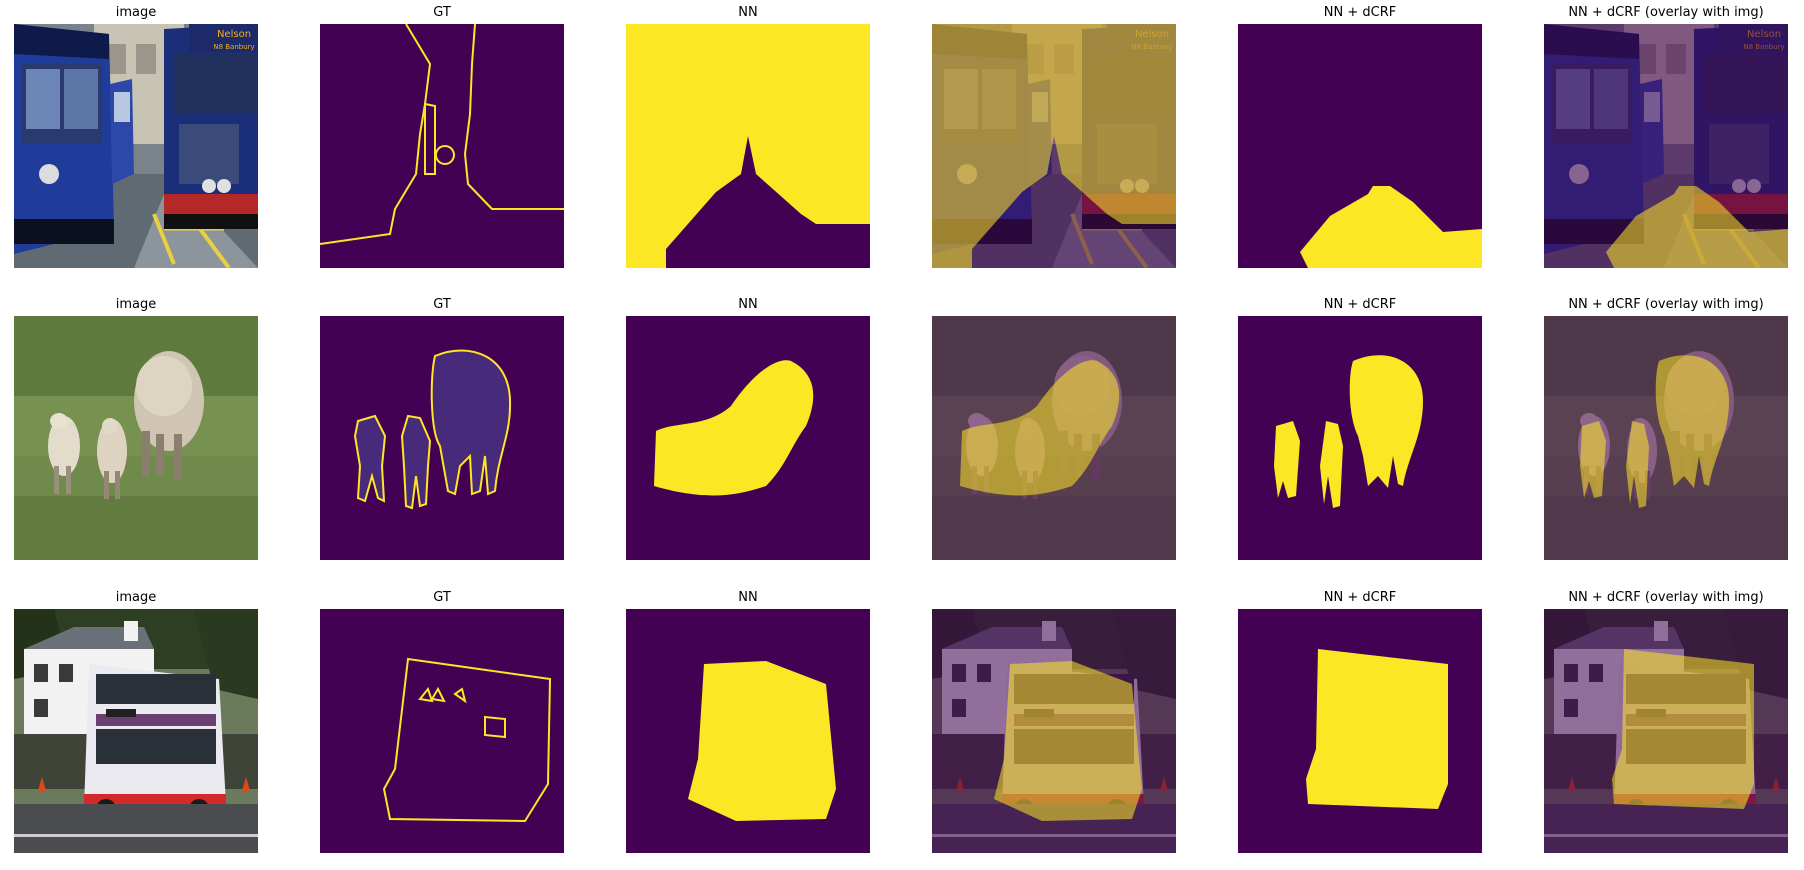 This screenshot has height=870, width=1804. I want to click on panel-gt-sheep, so click(442, 438).